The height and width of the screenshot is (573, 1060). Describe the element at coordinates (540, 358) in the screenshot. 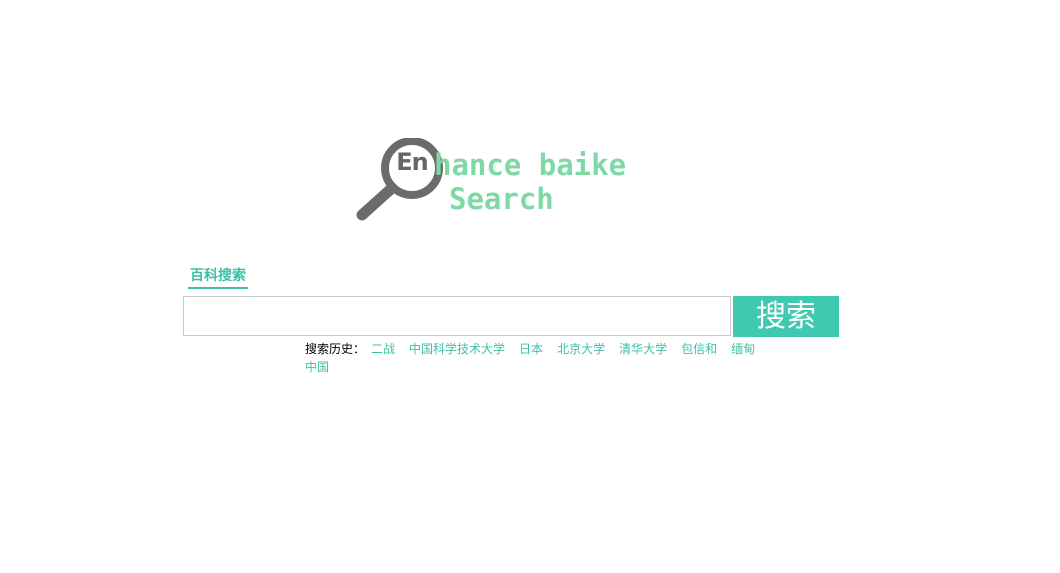

I see `search-history: 搜索历史： 二战 中国科学技术大学 日本 北京大学 清华大学 包信和 缅甸中国` at that location.